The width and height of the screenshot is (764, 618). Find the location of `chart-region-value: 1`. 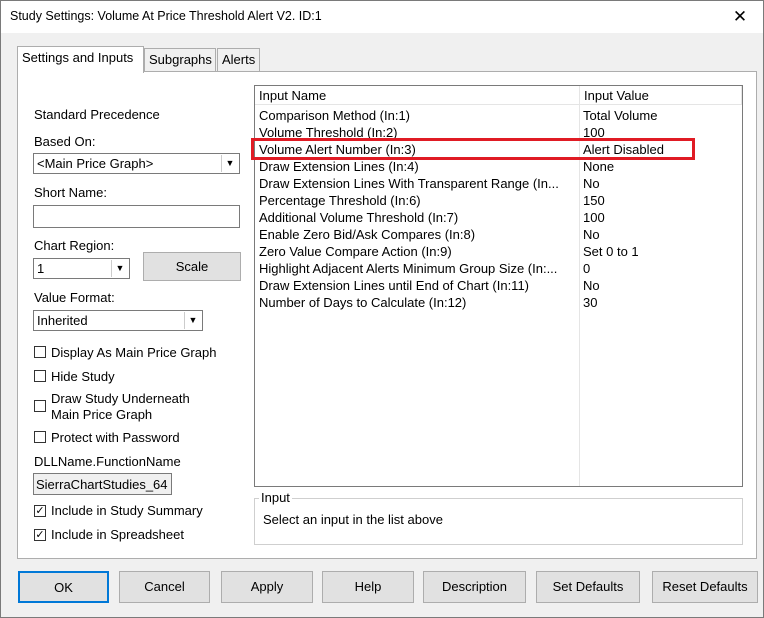

chart-region-value: 1 is located at coordinates (41, 268).